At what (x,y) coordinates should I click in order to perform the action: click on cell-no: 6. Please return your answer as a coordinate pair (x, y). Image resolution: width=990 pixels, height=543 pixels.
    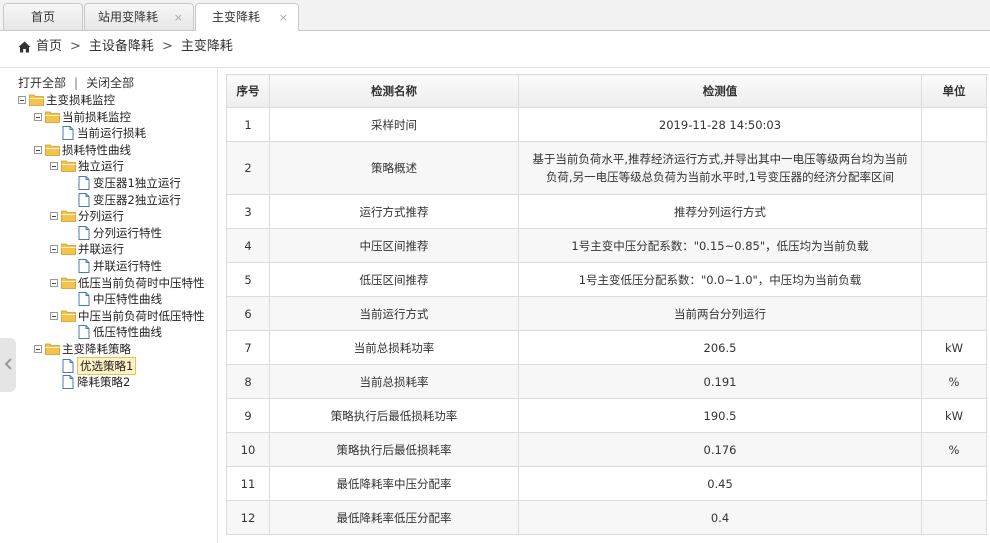
    Looking at the image, I should click on (248, 313).